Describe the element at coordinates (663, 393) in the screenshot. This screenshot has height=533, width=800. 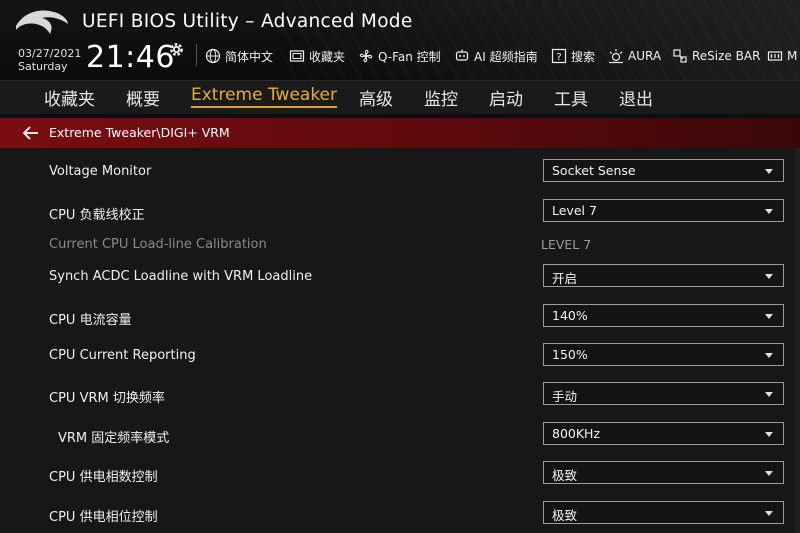
I see `cpu-vrm-switching-frequency-select: 手动` at that location.